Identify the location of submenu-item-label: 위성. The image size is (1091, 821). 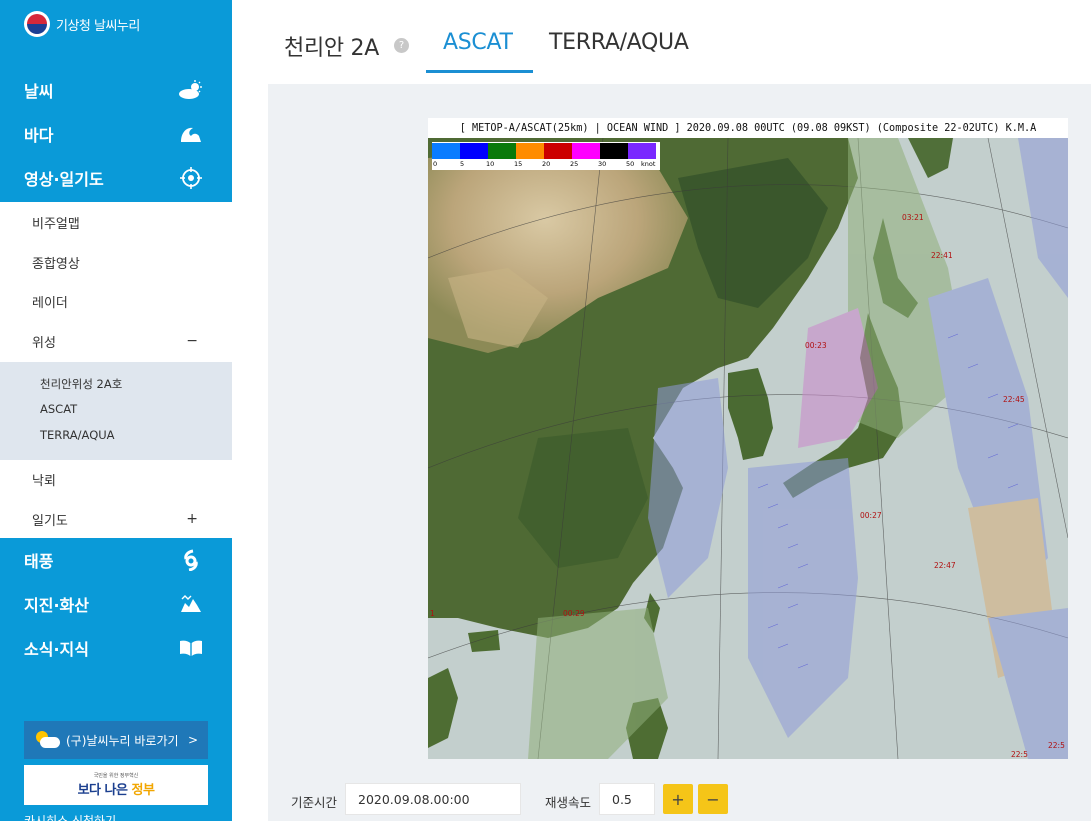
(44, 343).